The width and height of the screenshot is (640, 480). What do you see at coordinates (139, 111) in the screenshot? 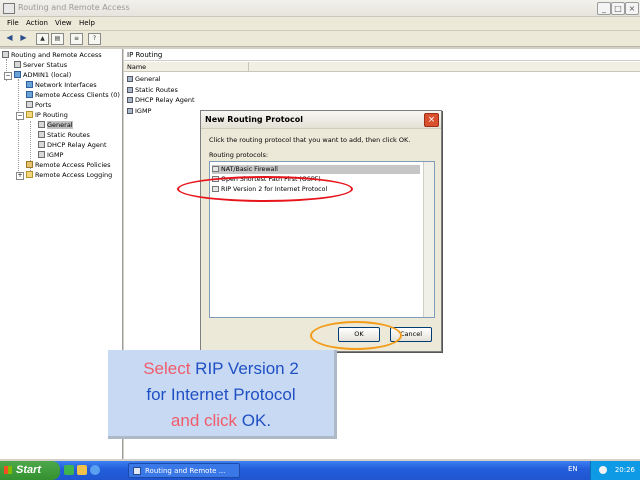
I see `list-item: IGMP` at bounding box center [139, 111].